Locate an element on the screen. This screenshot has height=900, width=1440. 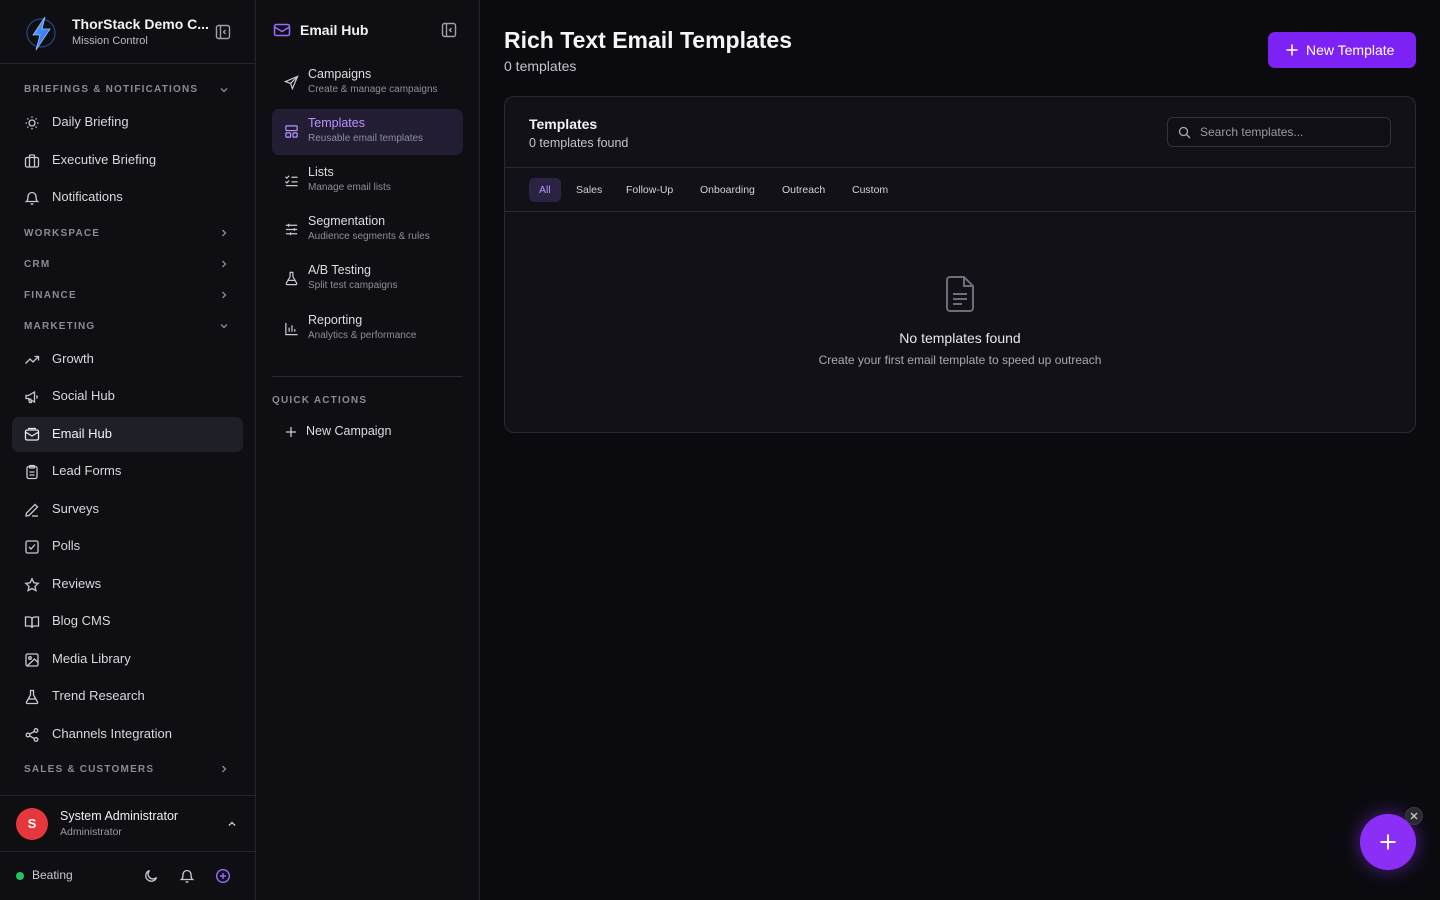
flask-icon is located at coordinates (32, 697).